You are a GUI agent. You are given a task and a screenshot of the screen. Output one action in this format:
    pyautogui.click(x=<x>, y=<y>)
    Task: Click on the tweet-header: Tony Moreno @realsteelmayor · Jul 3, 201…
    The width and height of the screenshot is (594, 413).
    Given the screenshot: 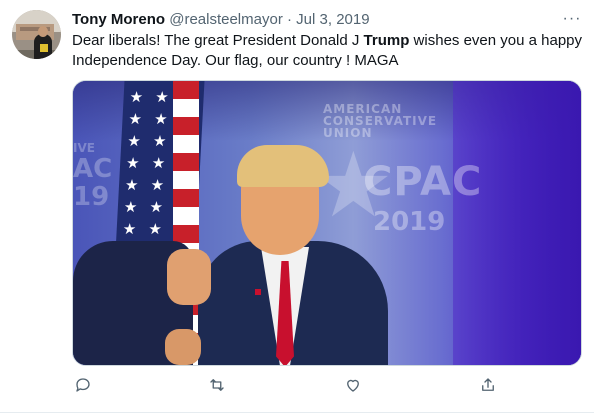 What is the action you would take?
    pyautogui.click(x=221, y=20)
    